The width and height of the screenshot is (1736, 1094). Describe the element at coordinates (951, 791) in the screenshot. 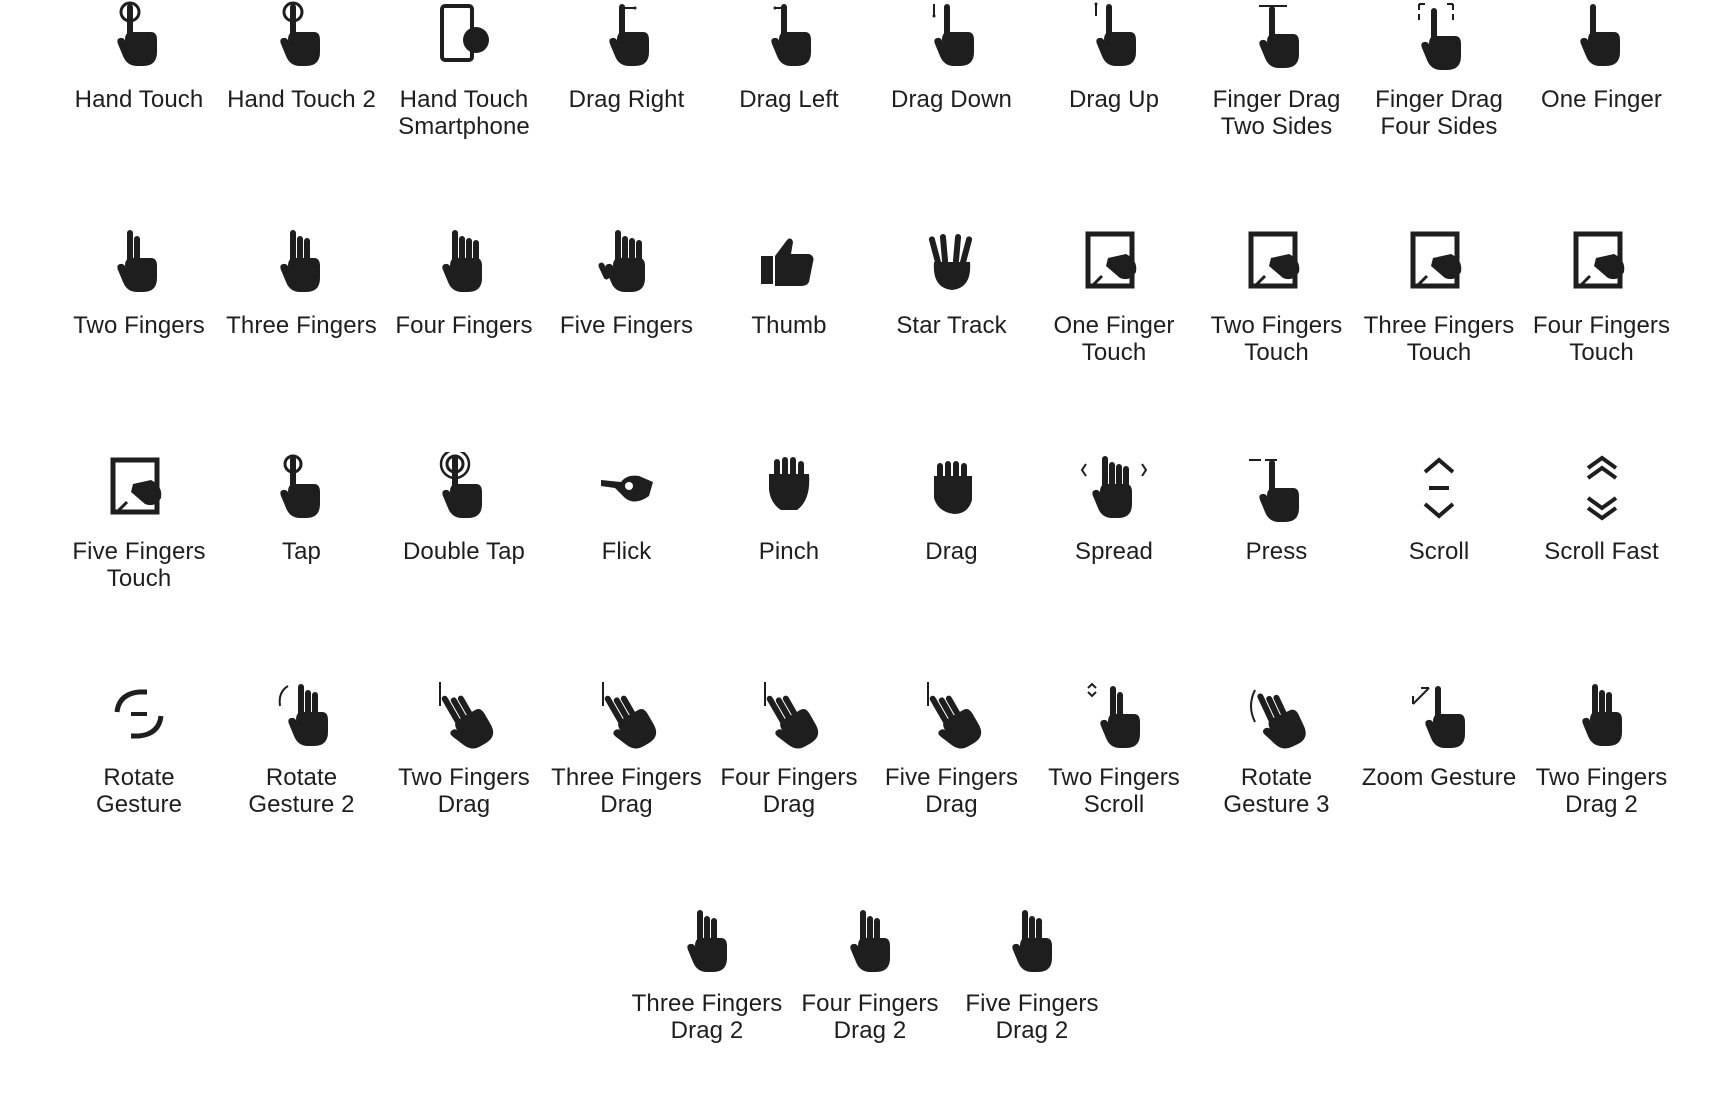

I see `icon-label: Five Fingers Drag` at that location.